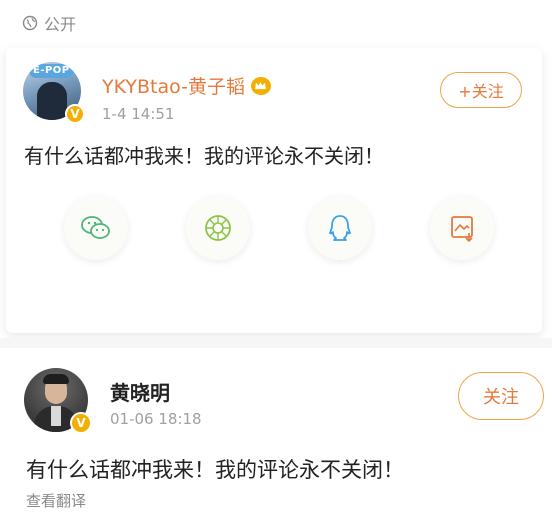 Image resolution: width=552 pixels, height=517 pixels. What do you see at coordinates (58, 401) in the screenshot?
I see `avatar: V` at bounding box center [58, 401].